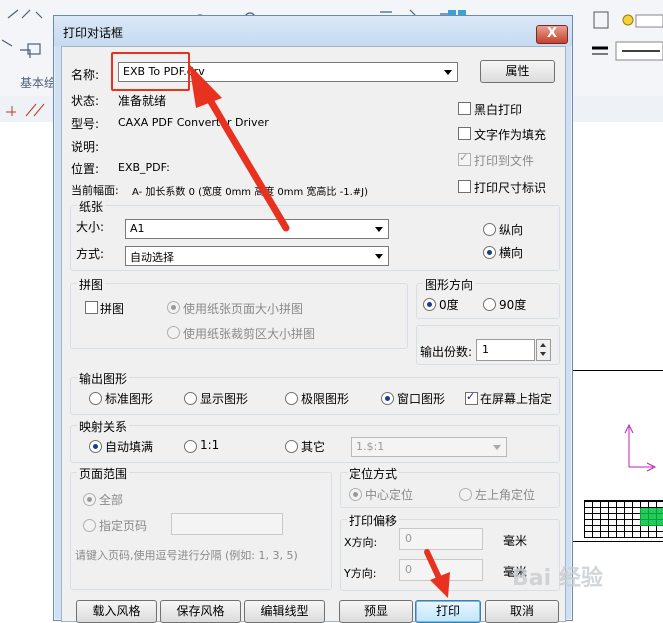 This screenshot has width=663, height=623. Describe the element at coordinates (449, 284) in the screenshot. I see `orientation-group-title: 图形方向` at that location.